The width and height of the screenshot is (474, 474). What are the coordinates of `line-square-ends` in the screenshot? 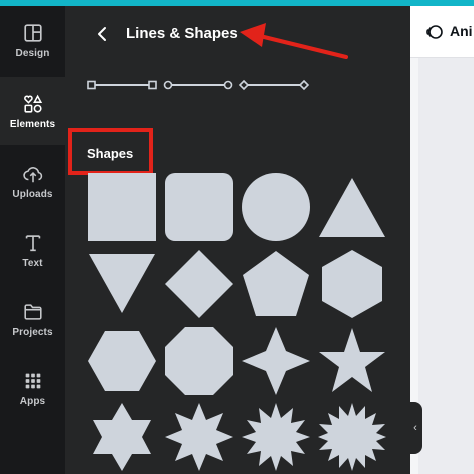 It's located at (122, 85).